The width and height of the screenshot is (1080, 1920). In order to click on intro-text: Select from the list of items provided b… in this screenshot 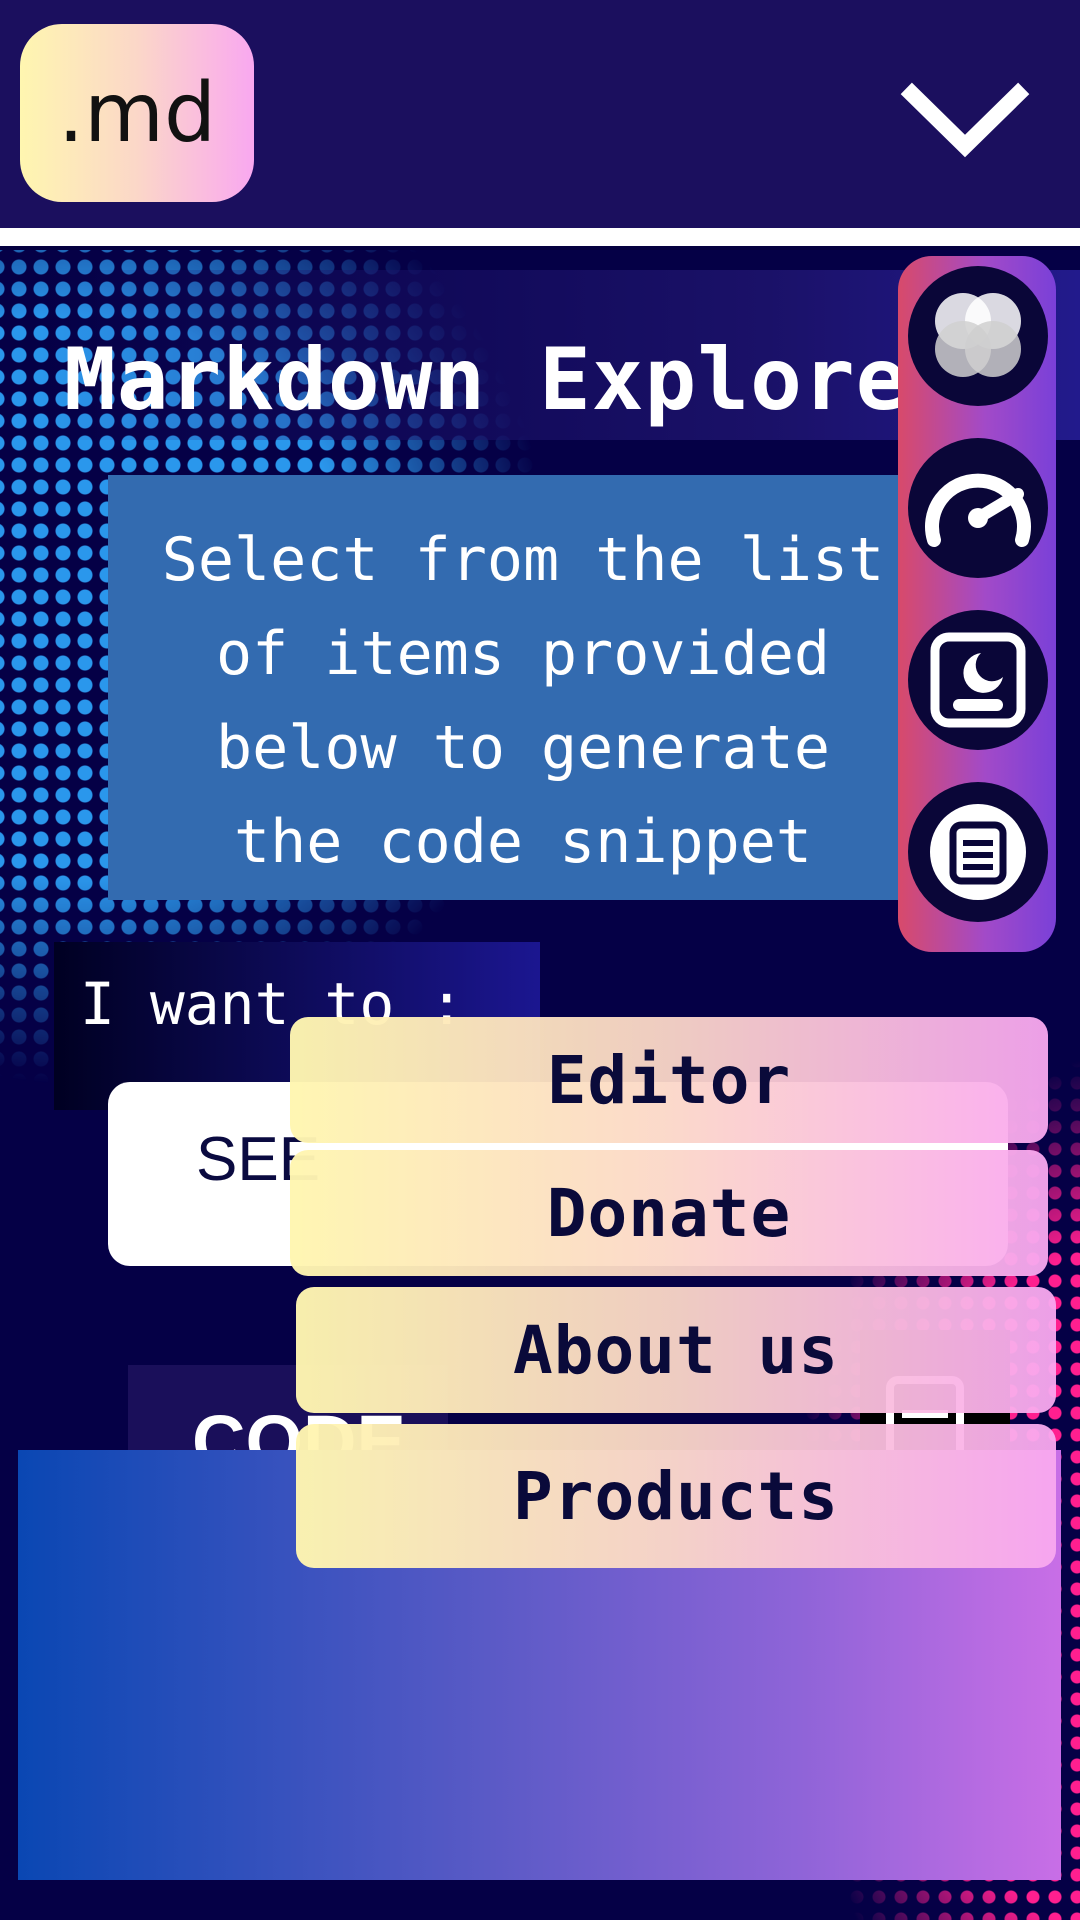, I will do `click(523, 701)`.